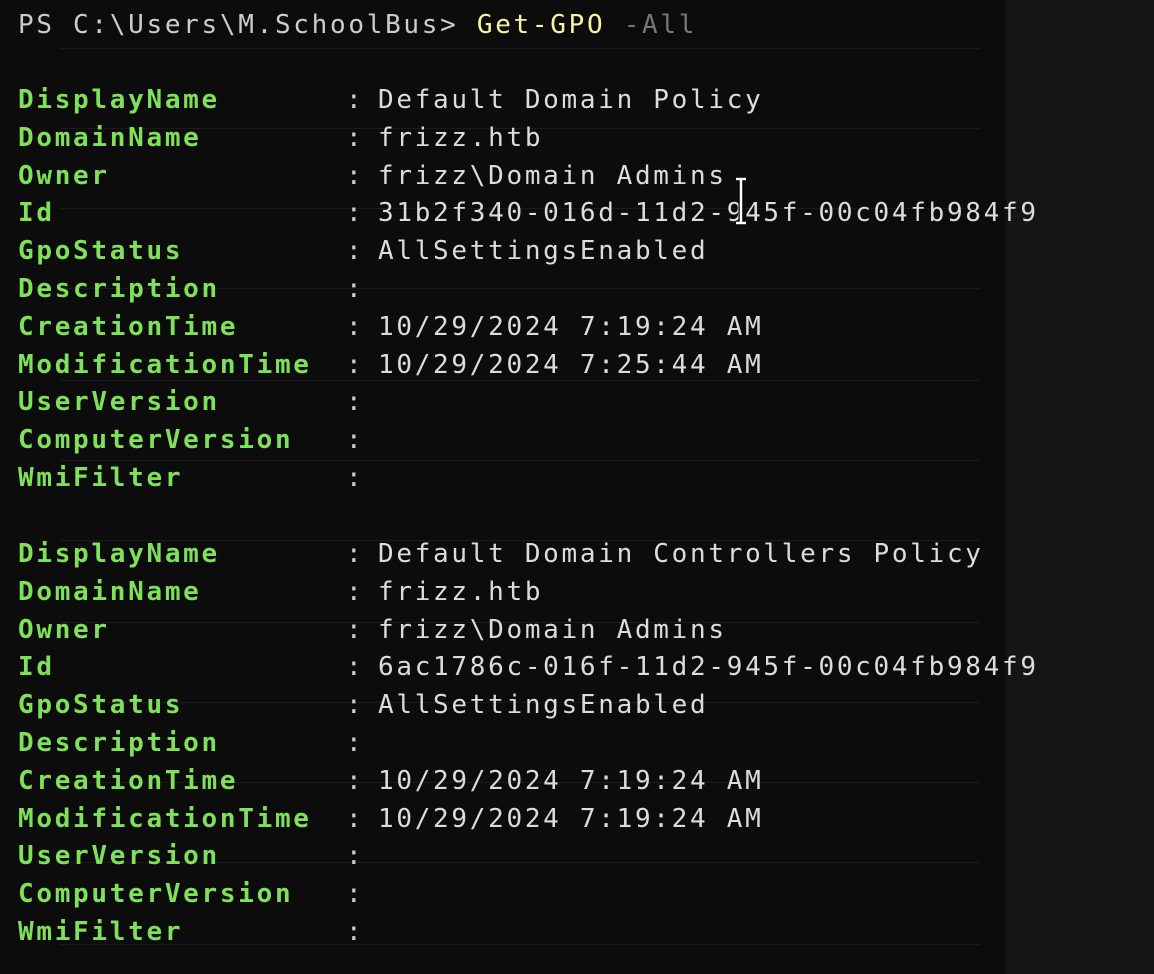  What do you see at coordinates (238, 25) in the screenshot?
I see `prompt-text: PS C:\Users\M.SchoolBus>` at bounding box center [238, 25].